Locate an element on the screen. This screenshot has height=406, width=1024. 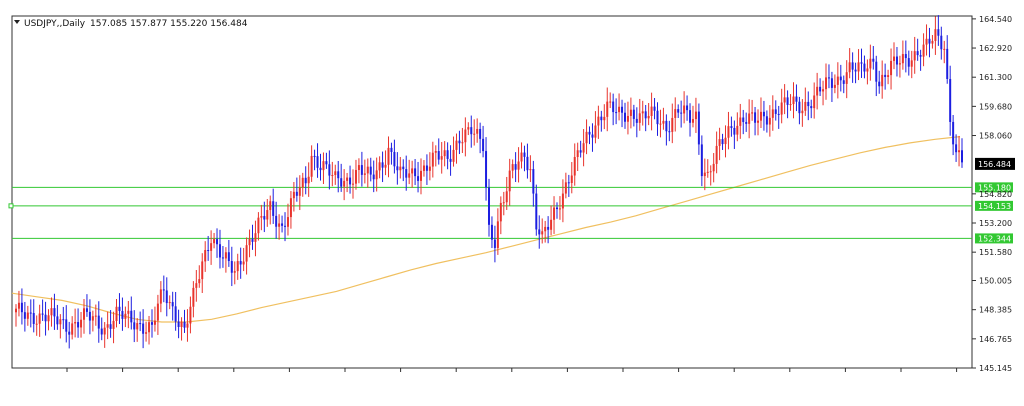
price-tick-label: 145.145 is located at coordinates (995, 368).